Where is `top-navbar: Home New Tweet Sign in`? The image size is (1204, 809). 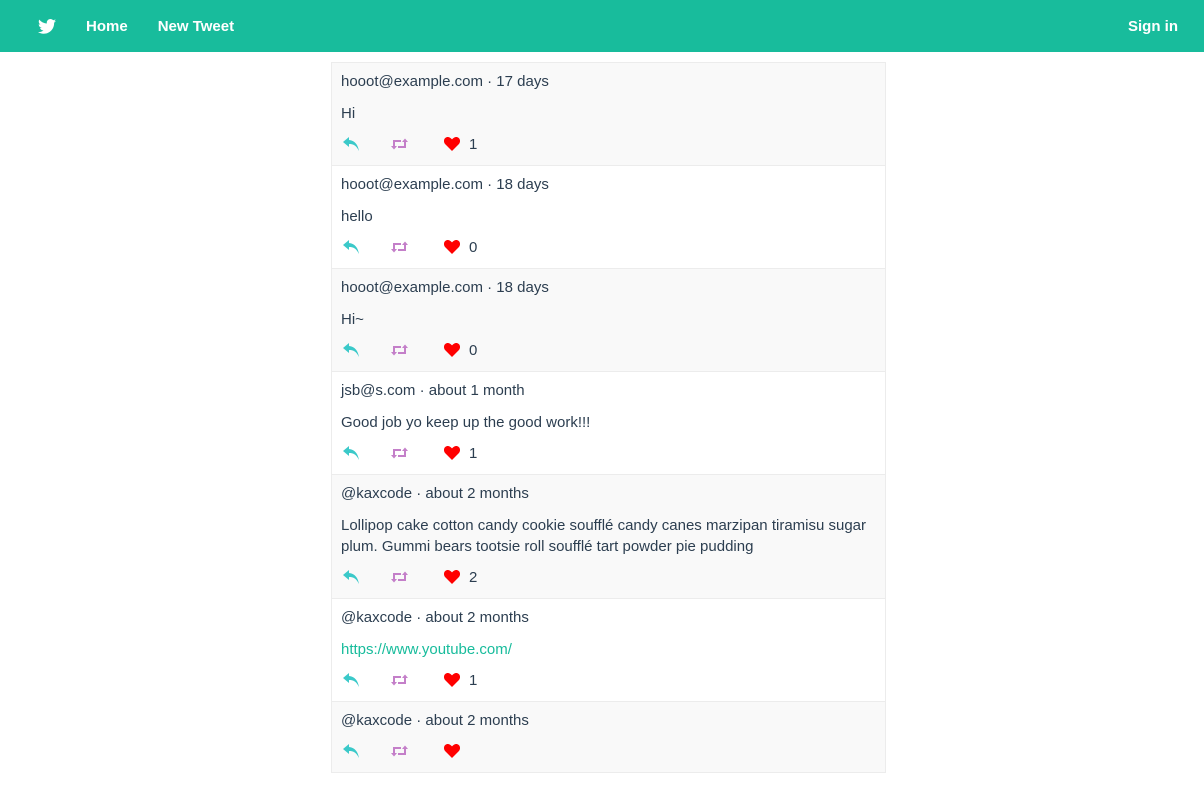
top-navbar: Home New Tweet Sign in is located at coordinates (602, 26).